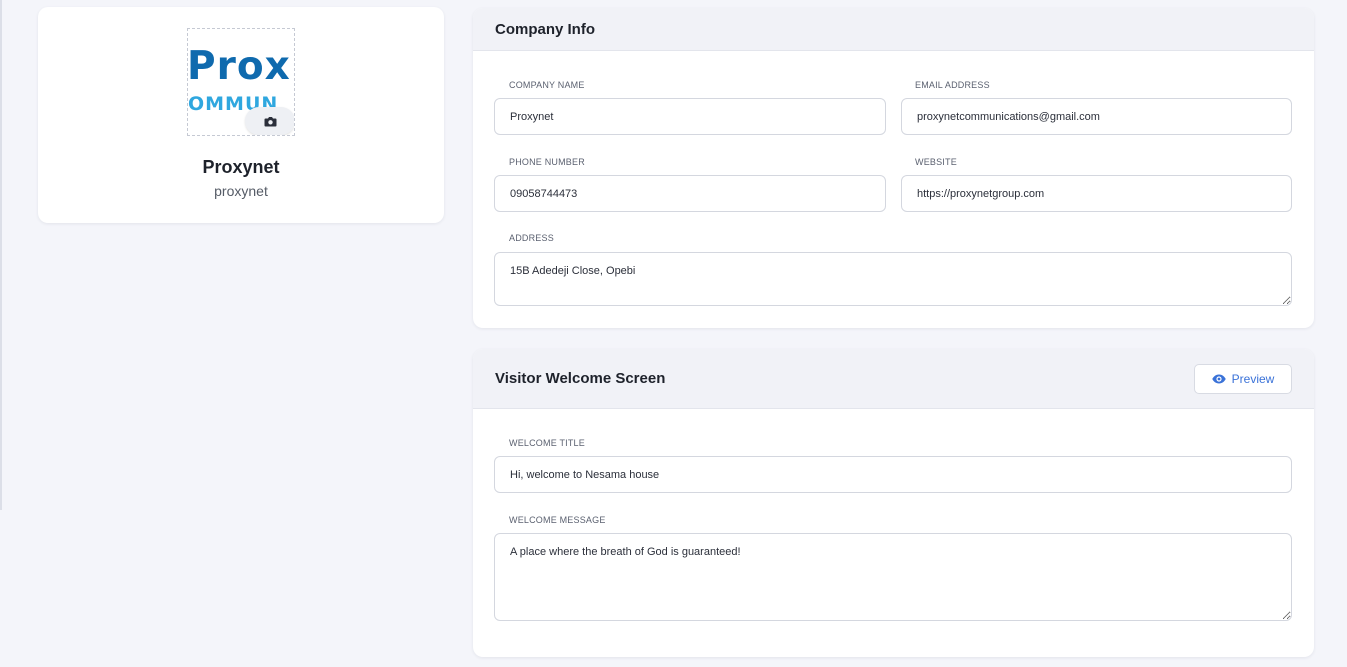  I want to click on camera-icon, so click(270, 121).